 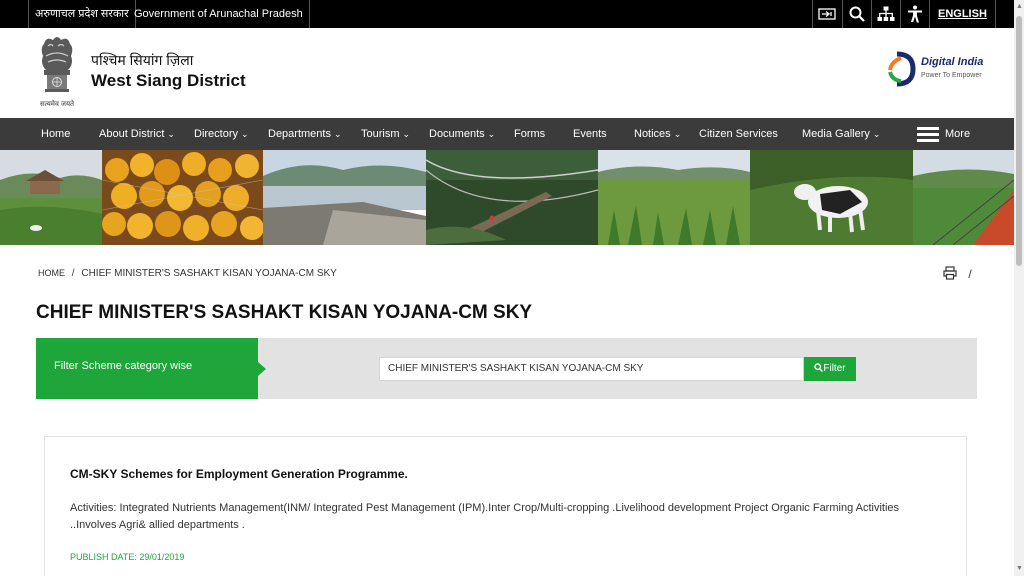 What do you see at coordinates (957, 274) in the screenshot?
I see `print-controls: /` at bounding box center [957, 274].